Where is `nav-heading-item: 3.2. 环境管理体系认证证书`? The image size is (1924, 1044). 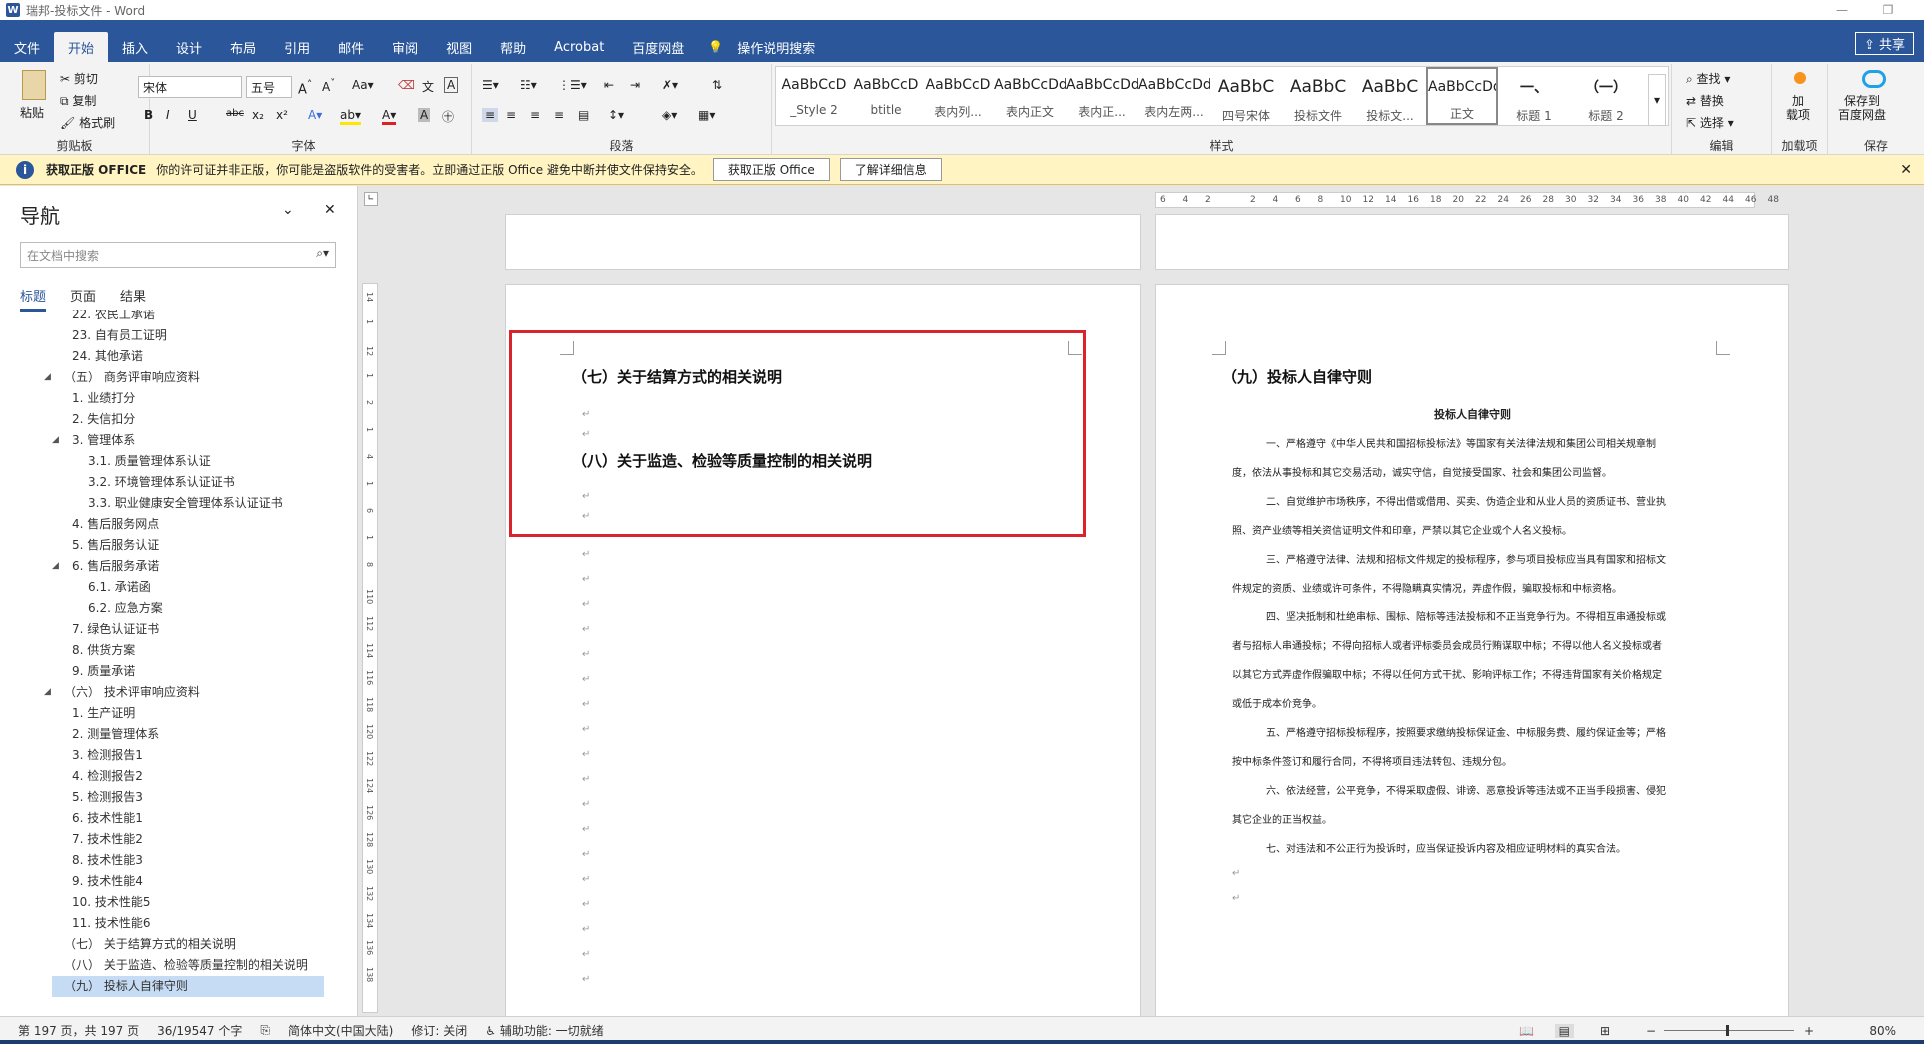 nav-heading-item: 3.2. 环境管理体系认证证书 is located at coordinates (170, 482).